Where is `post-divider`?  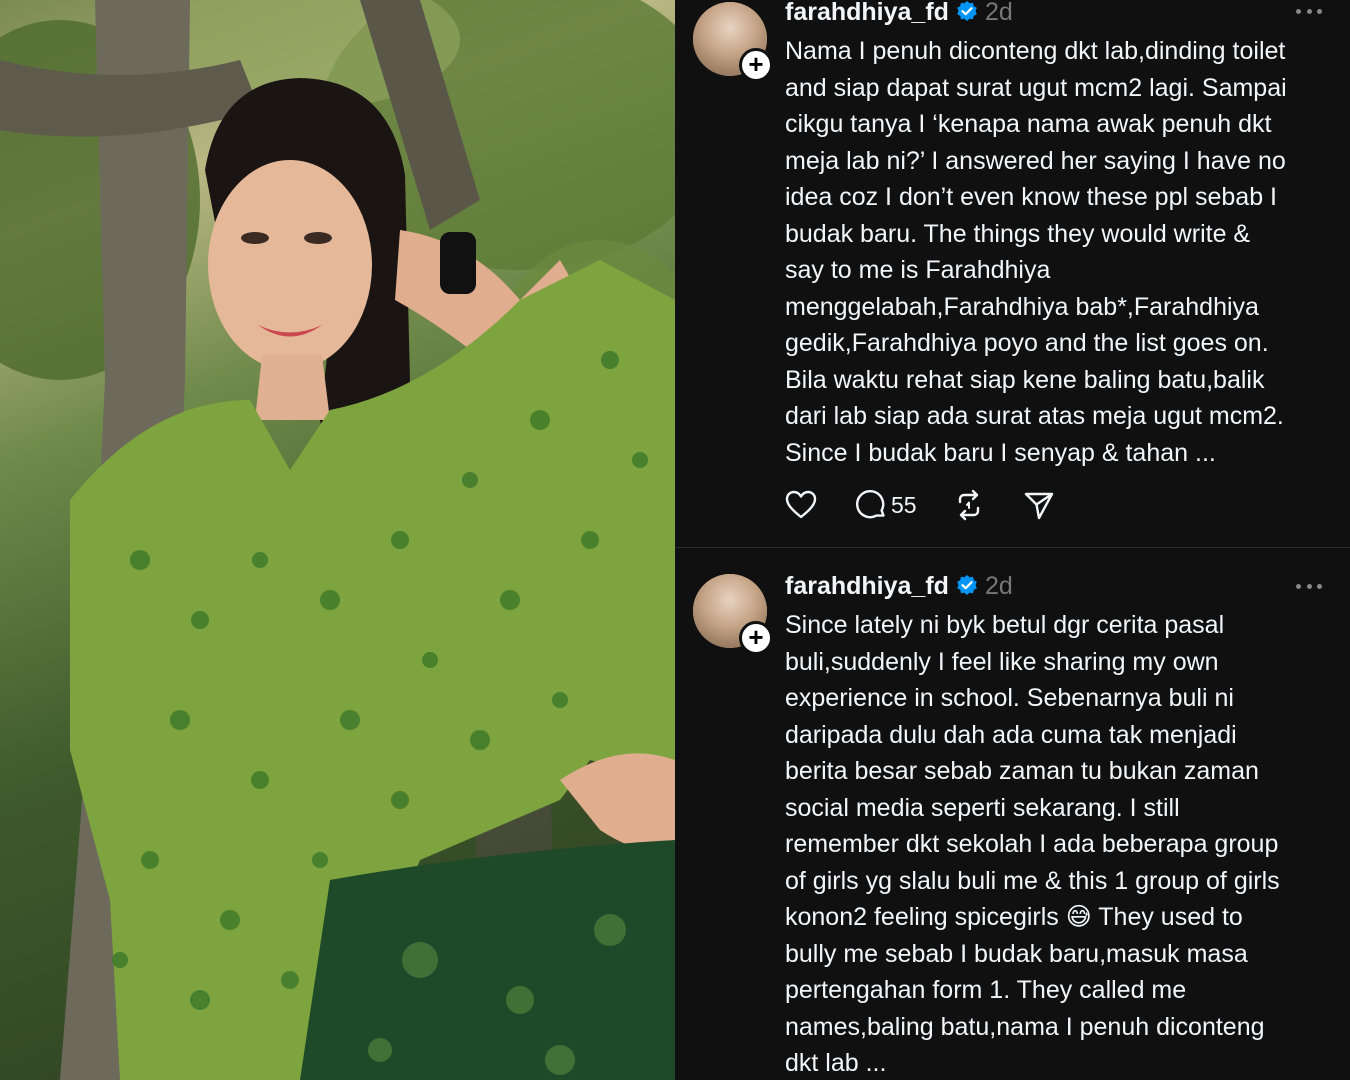
post-divider is located at coordinates (1012, 547).